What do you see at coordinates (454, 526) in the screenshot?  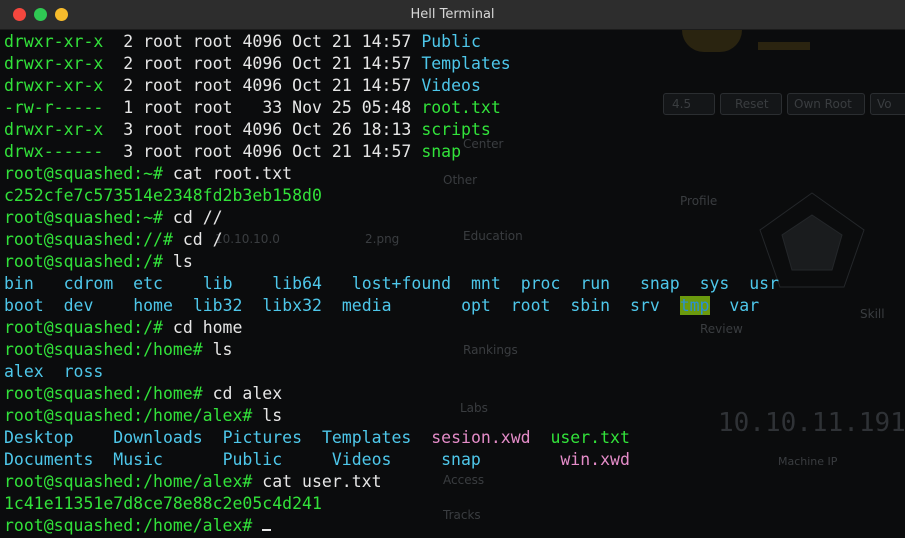 I see `active-command-line: root@squashed:/home/alex#` at bounding box center [454, 526].